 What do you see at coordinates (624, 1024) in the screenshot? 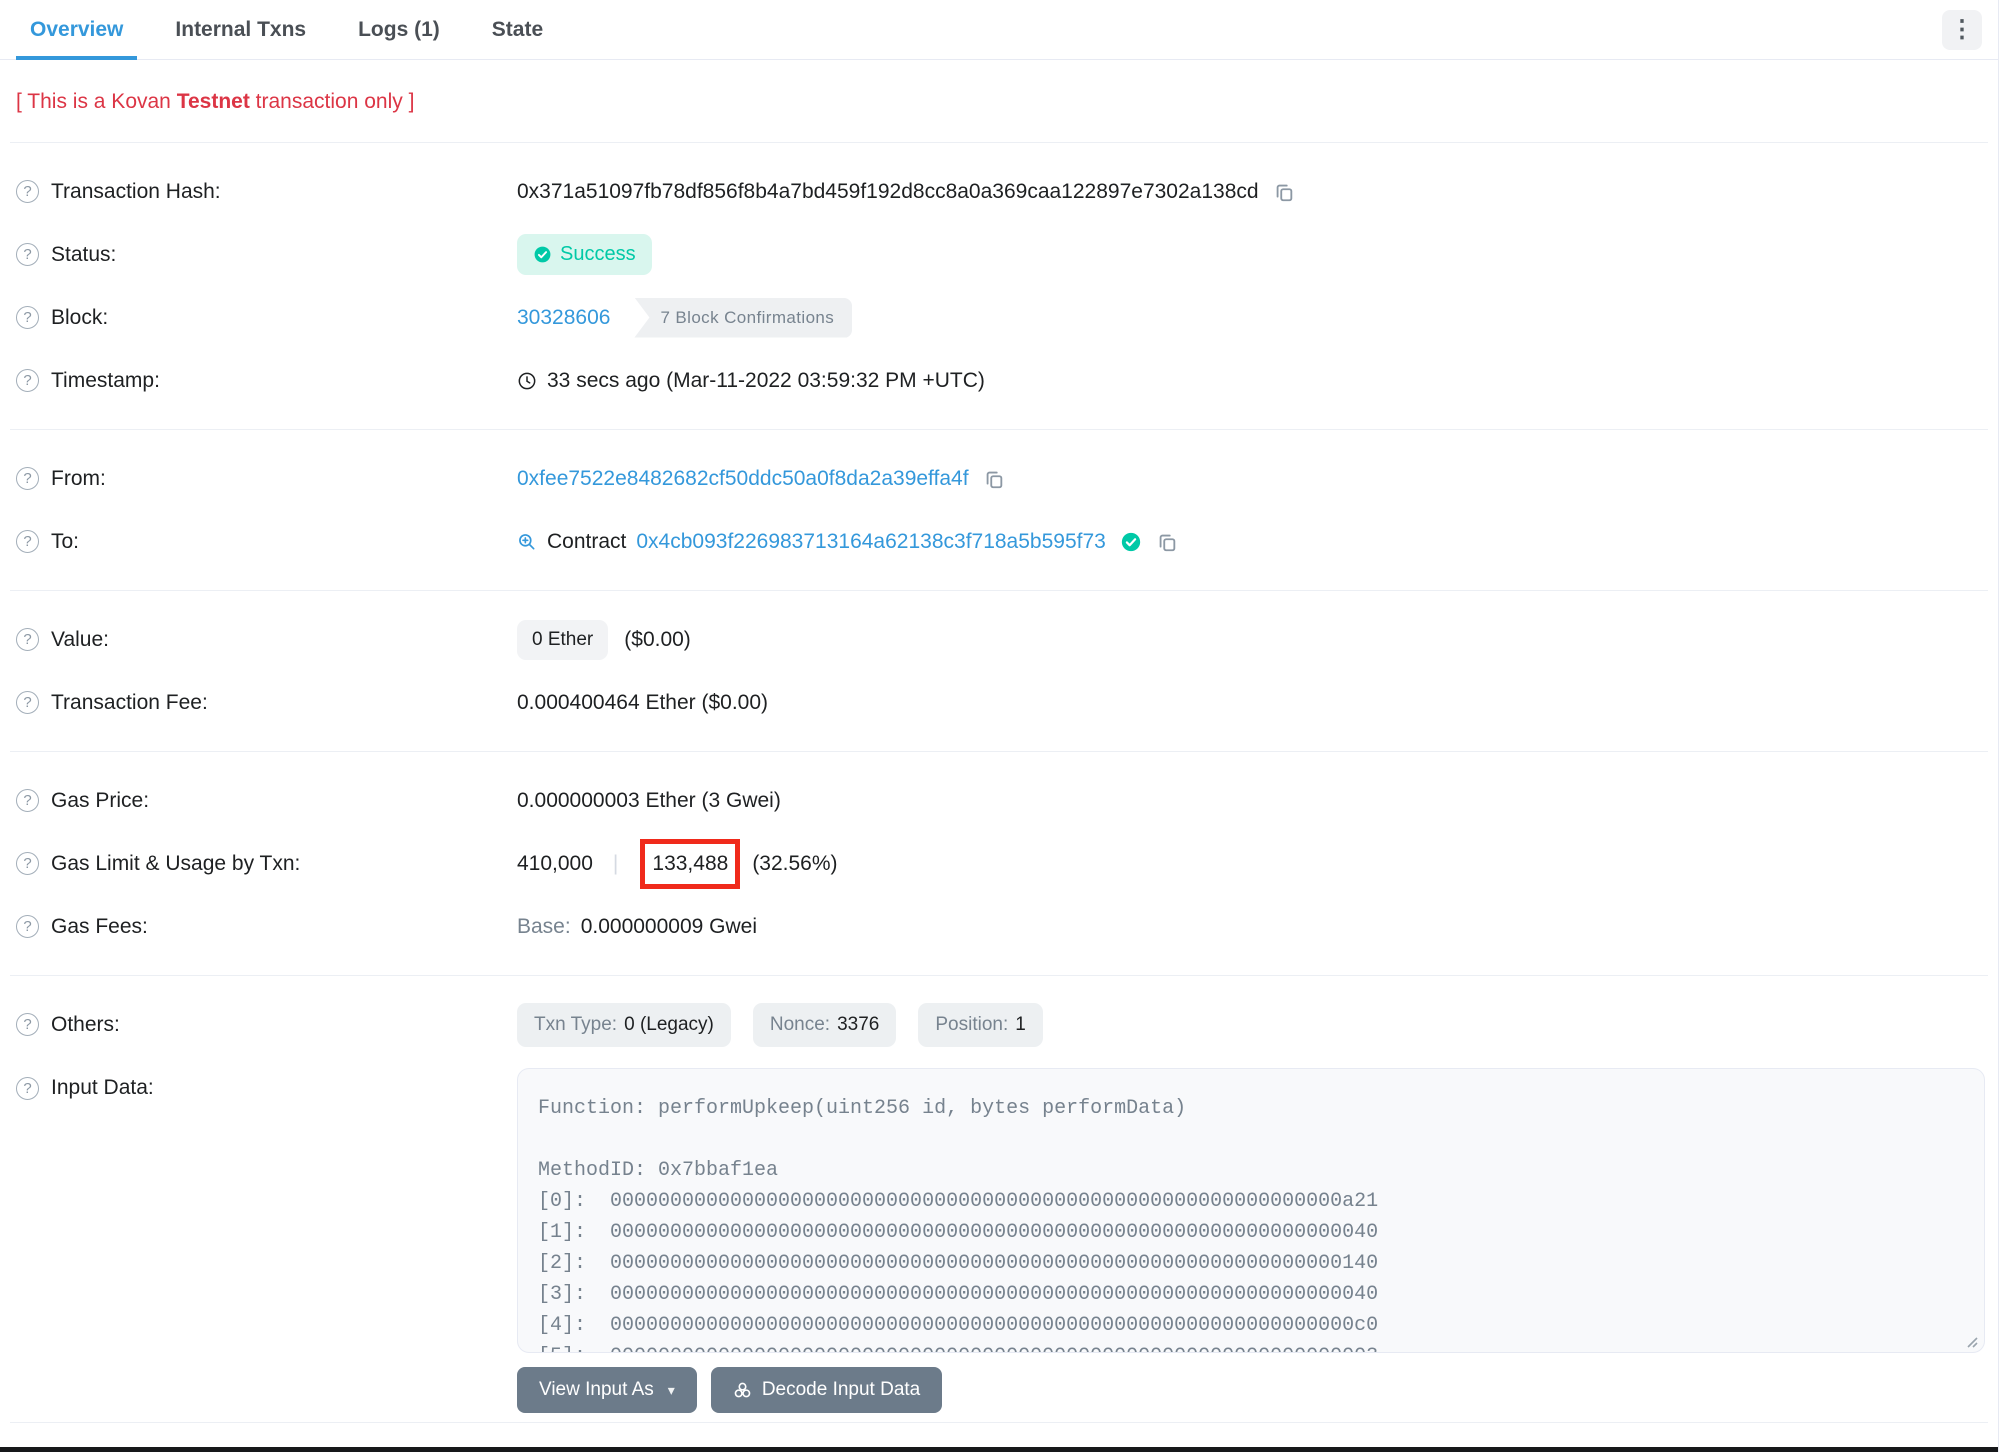
I see `txn-type-badge: Txn Type: 0 (Legacy)` at bounding box center [624, 1024].